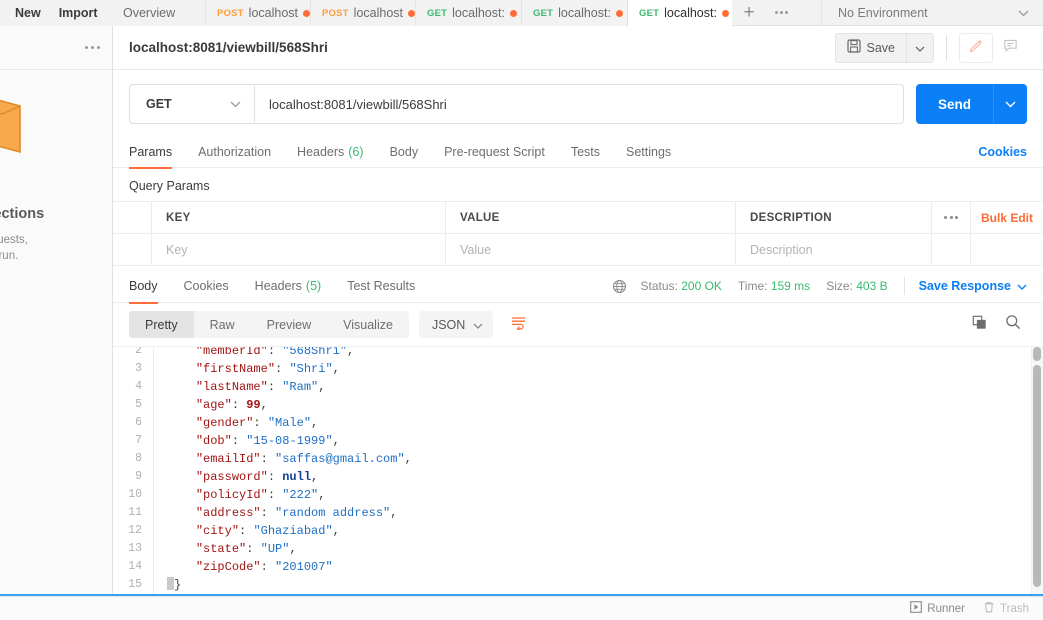 This screenshot has width=1043, height=620. Describe the element at coordinates (368, 324) in the screenshot. I see `format-tab-visualize: Visualize` at that location.